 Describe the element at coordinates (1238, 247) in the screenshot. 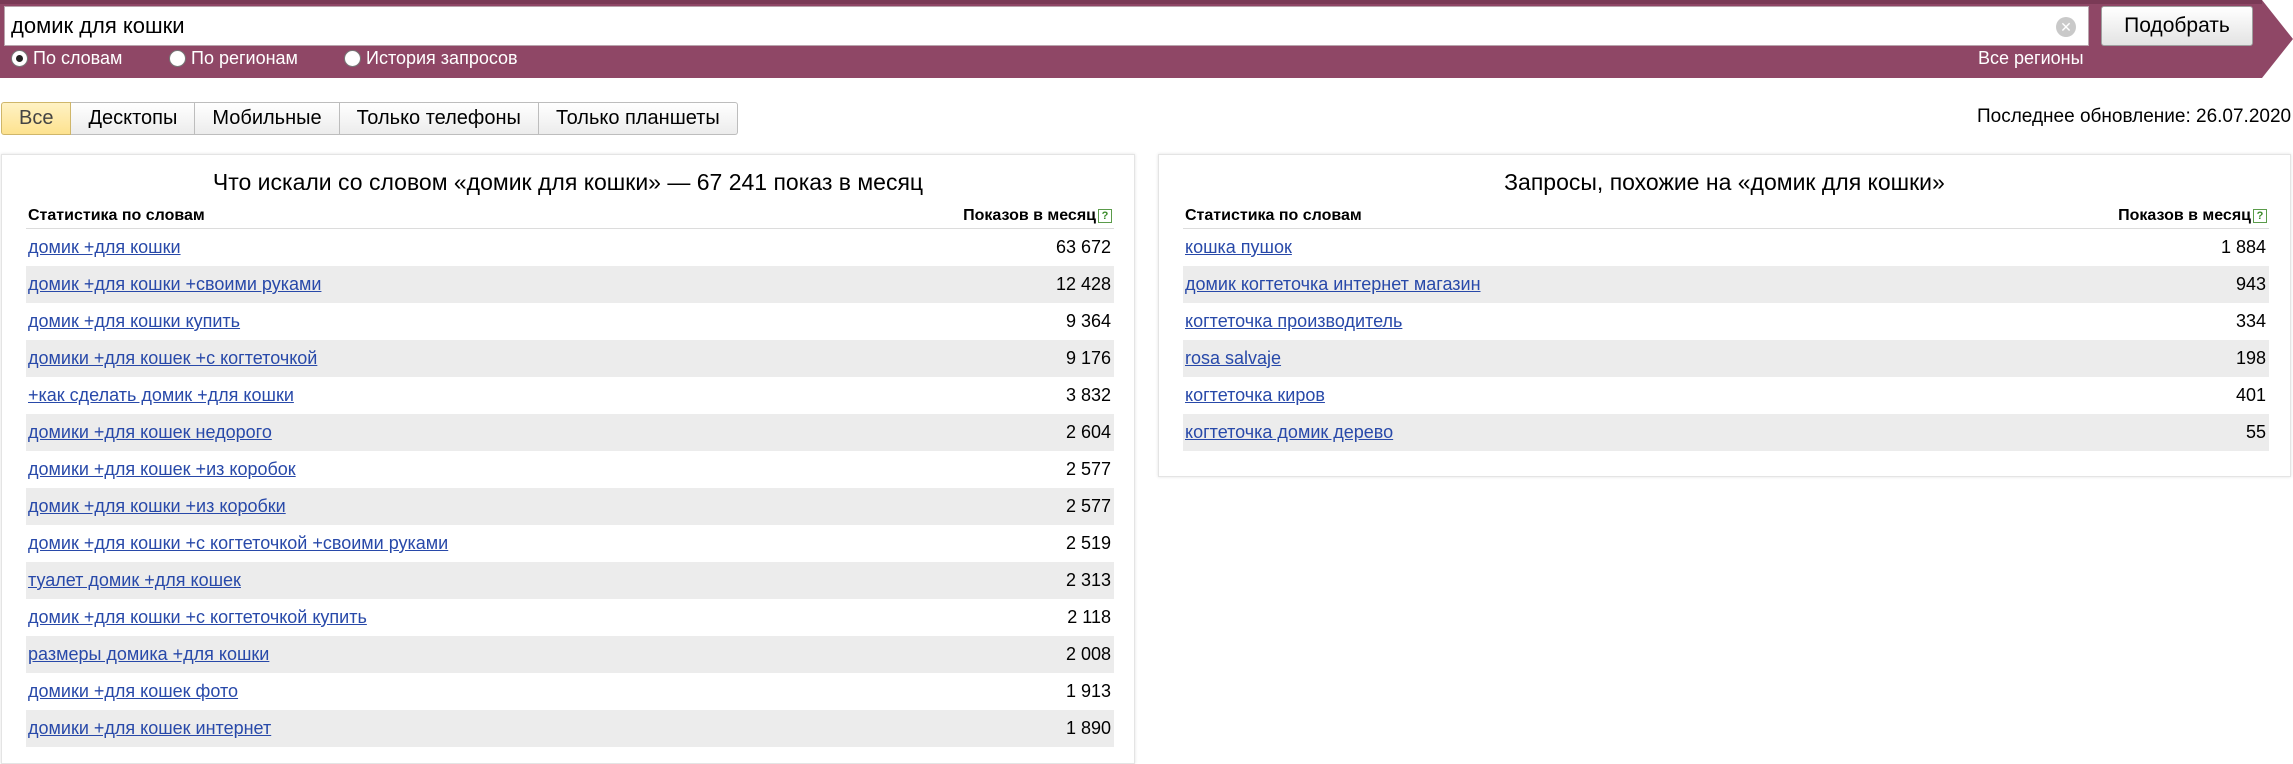

I see `phrase-link: кошка пушок` at that location.